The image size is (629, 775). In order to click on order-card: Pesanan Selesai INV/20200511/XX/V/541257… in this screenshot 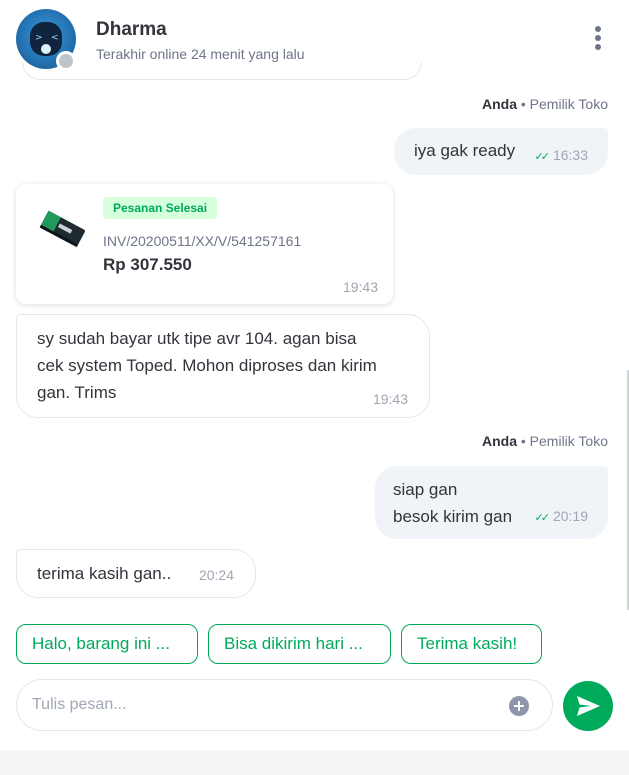, I will do `click(204, 244)`.